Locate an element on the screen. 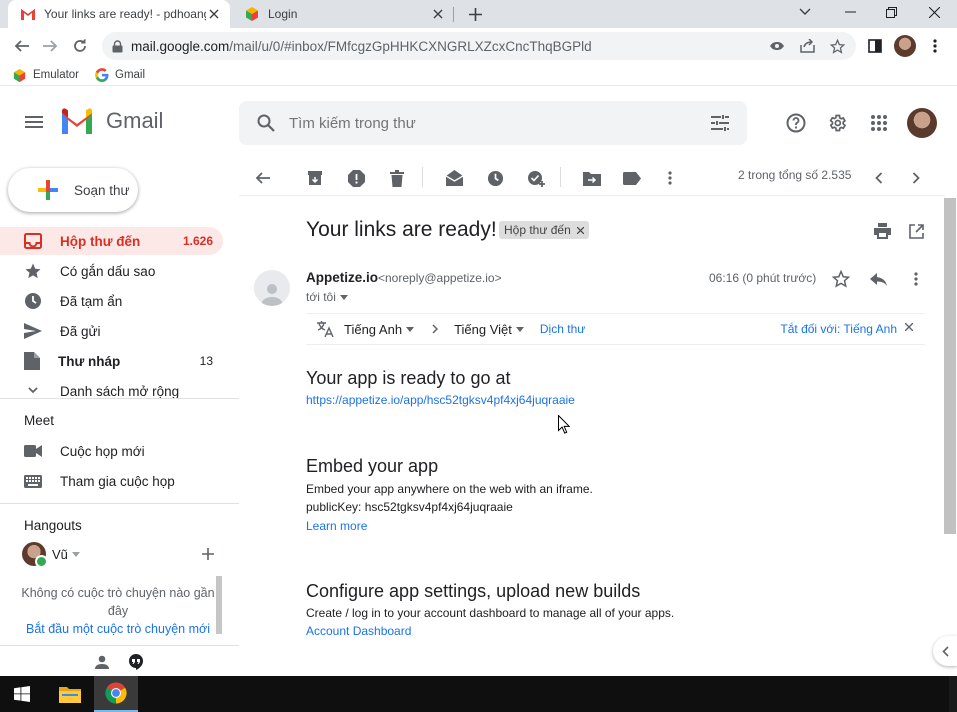  gmail-m-icon is located at coordinates (77, 121).